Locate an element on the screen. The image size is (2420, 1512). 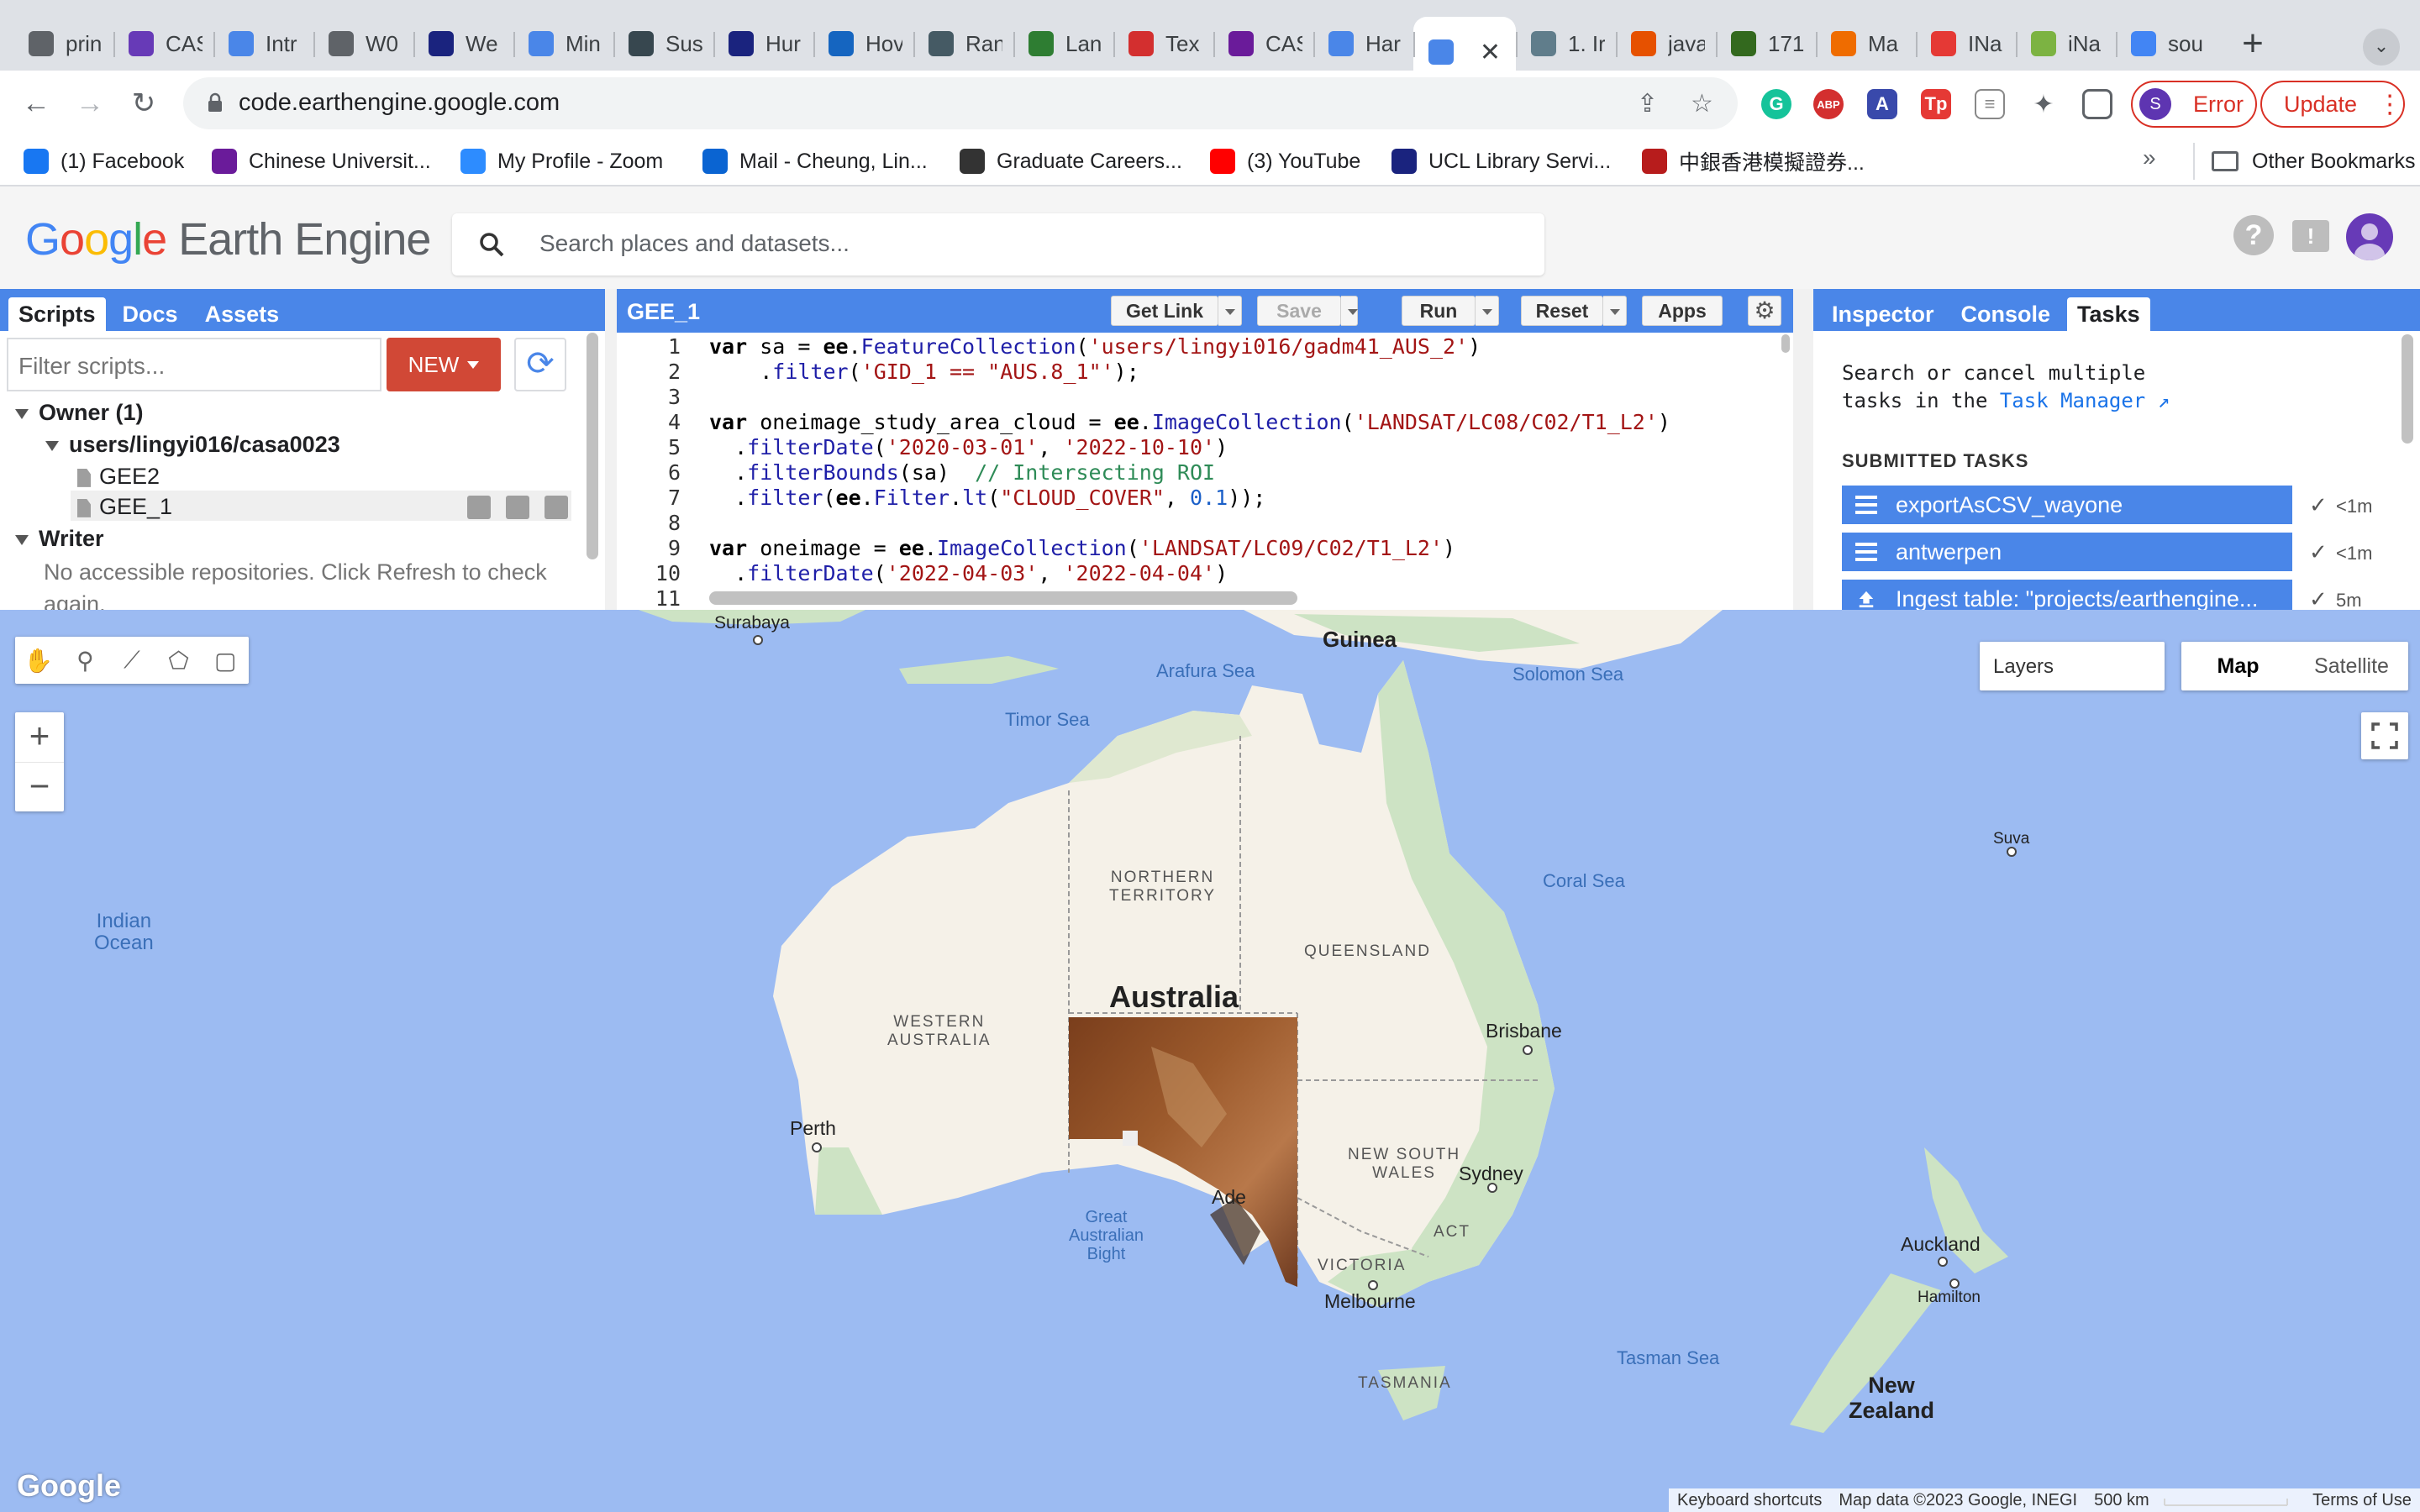
tab-tasks: Tasks is located at coordinates (2108, 314).